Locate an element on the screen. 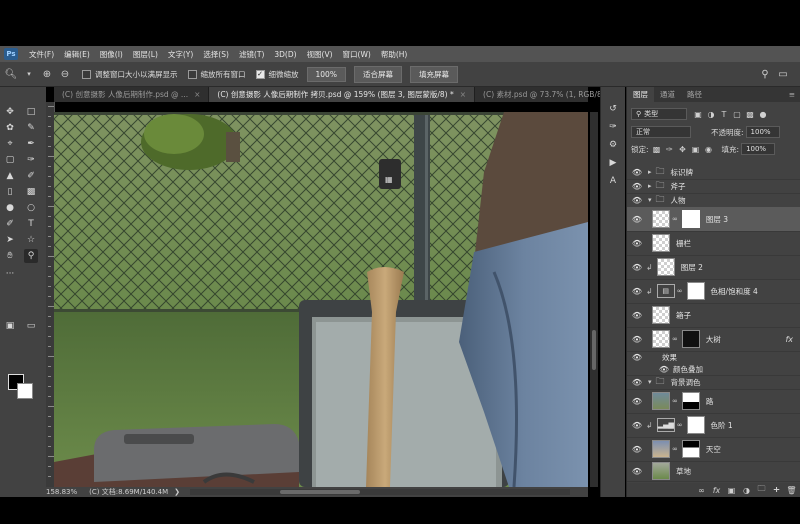 This screenshot has width=800, height=524. menu-layer: 图层(L) is located at coordinates (145, 54).